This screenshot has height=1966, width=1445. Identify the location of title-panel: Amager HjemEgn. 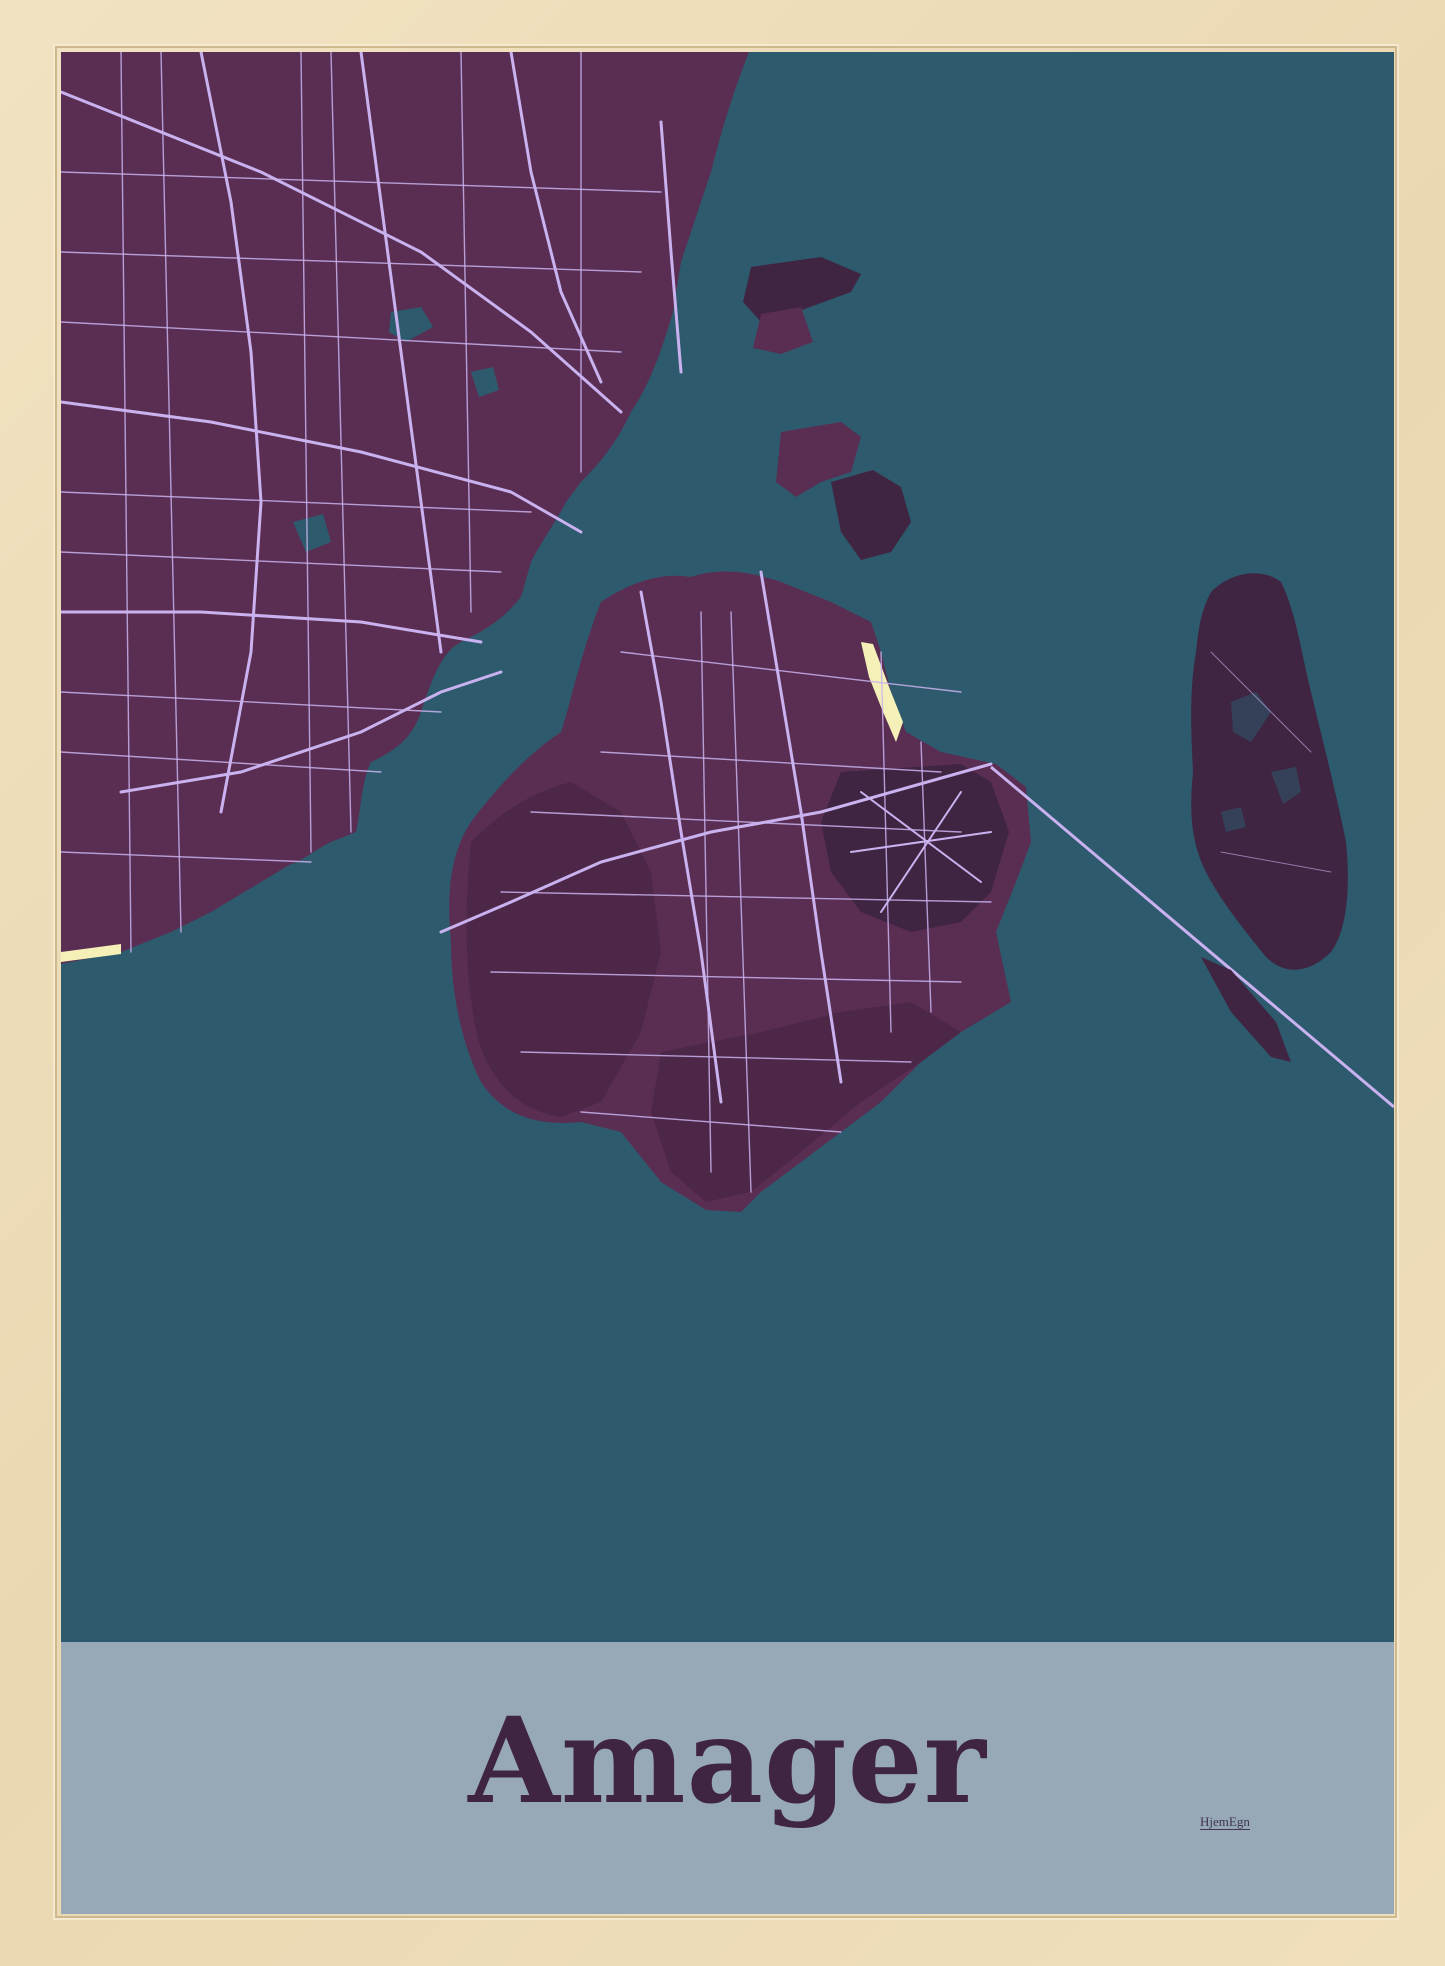
(727, 1778).